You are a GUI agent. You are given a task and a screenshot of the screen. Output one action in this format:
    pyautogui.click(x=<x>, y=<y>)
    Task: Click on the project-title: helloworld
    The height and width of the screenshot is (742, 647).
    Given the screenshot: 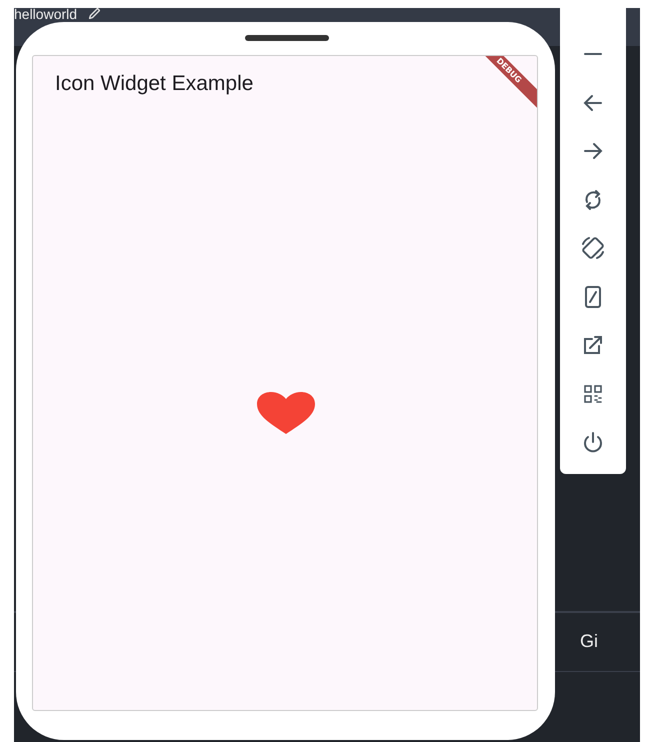 What is the action you would take?
    pyautogui.click(x=46, y=14)
    